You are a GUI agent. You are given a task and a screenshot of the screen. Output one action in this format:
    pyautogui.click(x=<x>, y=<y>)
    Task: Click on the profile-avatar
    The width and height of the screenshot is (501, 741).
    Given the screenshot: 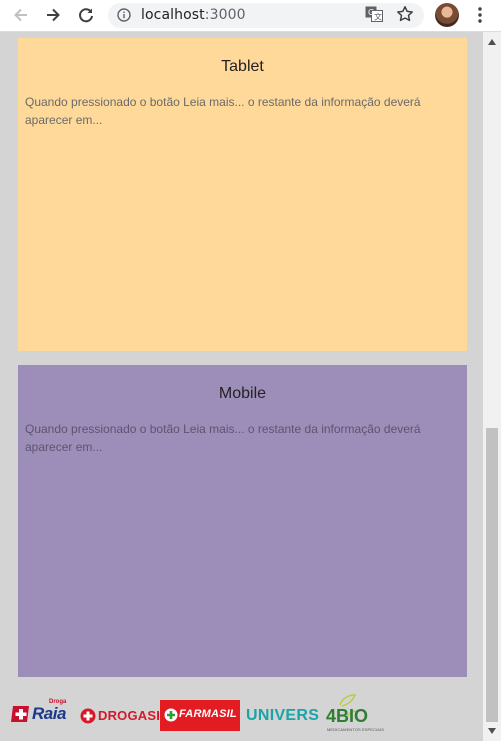 What is the action you would take?
    pyautogui.click(x=447, y=15)
    